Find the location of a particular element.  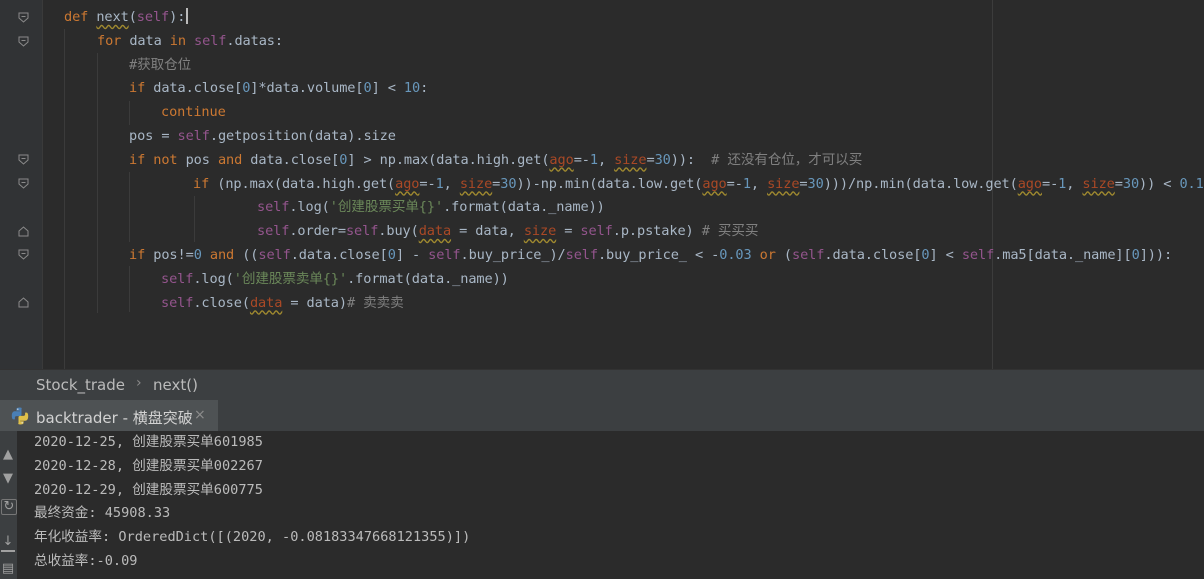

code-token: if is located at coordinates (205, 183).